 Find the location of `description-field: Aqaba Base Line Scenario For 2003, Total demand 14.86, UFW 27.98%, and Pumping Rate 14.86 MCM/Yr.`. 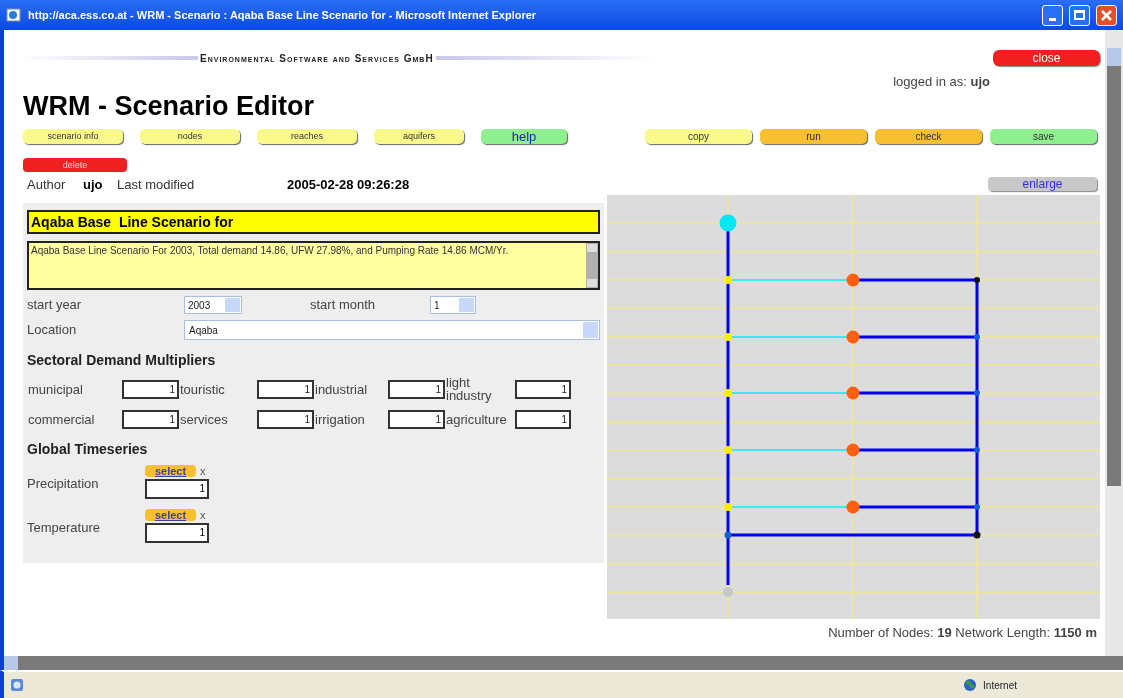

description-field: Aqaba Base Line Scenario For 2003, Total demand 14.86, UFW 27.98%, and Pumping Rate 14.86 MCM/Yr. is located at coordinates (313, 265).